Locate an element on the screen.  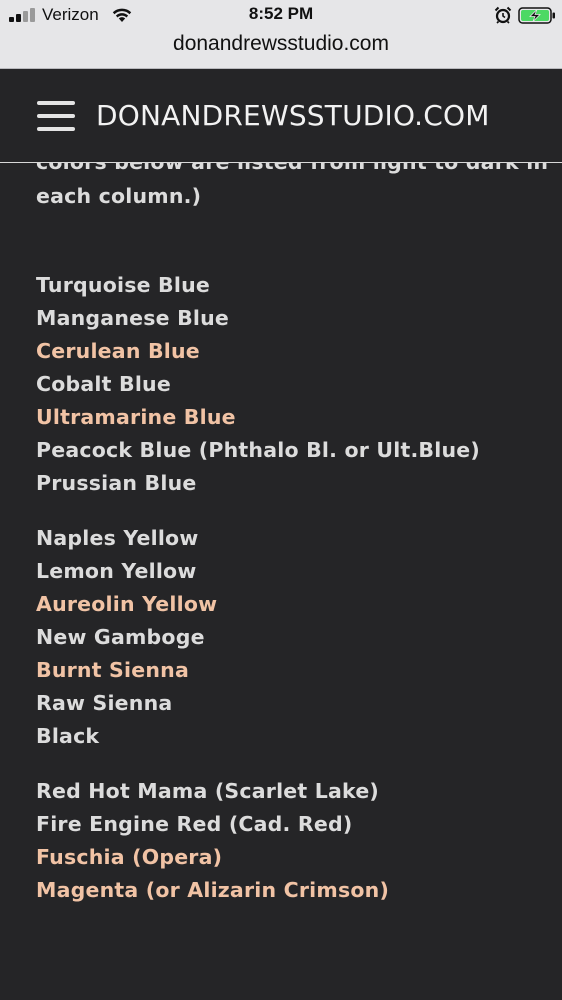
menu-icon is located at coordinates (56, 116).